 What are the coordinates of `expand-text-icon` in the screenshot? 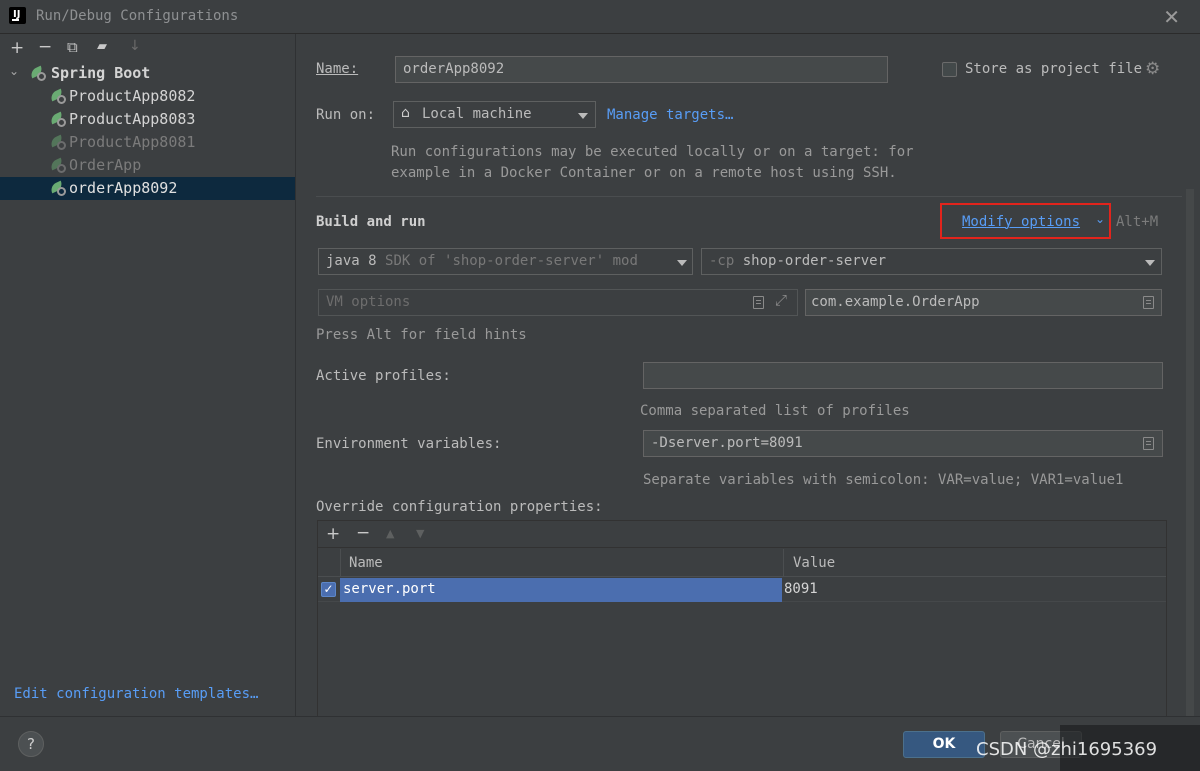 It's located at (758, 302).